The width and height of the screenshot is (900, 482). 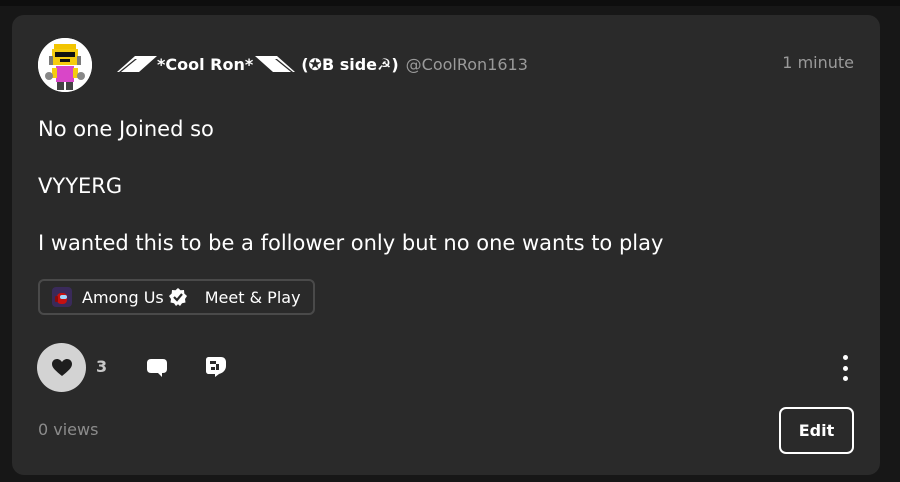 What do you see at coordinates (275, 64) in the screenshot?
I see `right-decoration-icon` at bounding box center [275, 64].